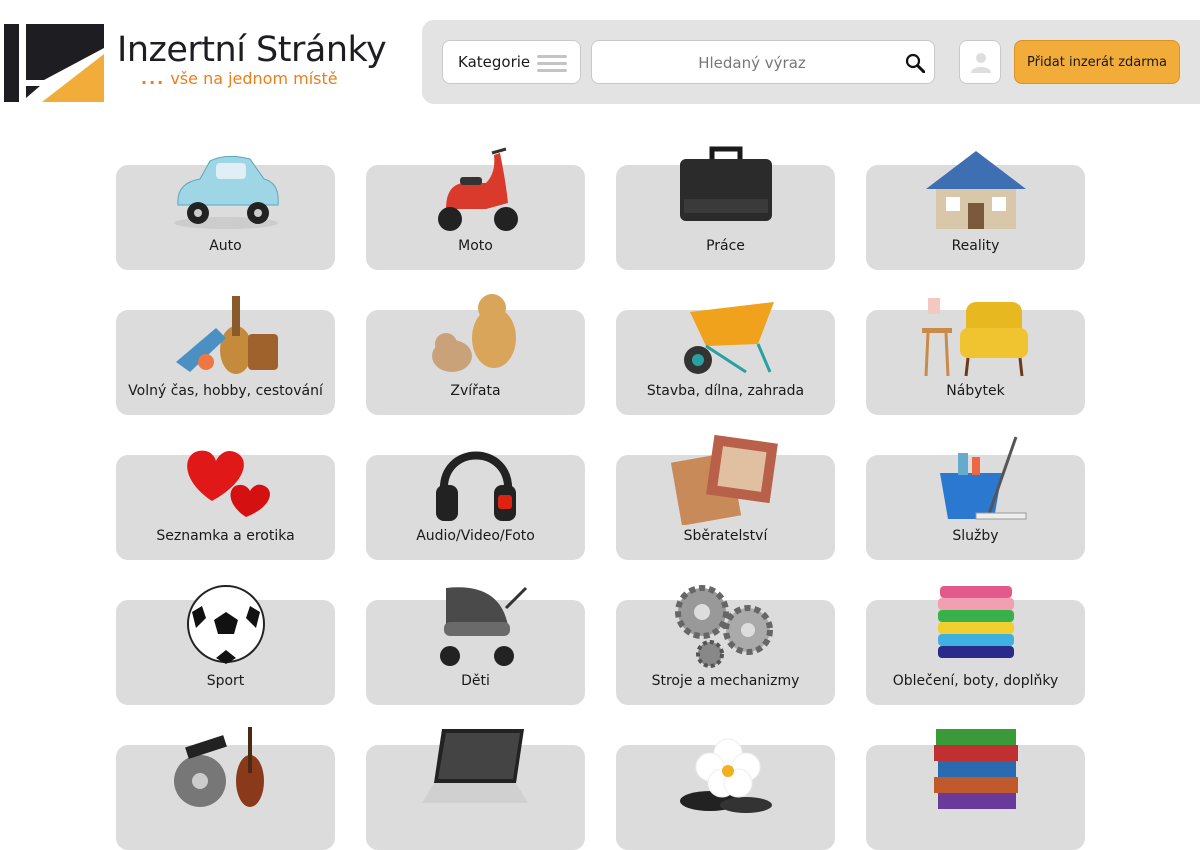 The height and width of the screenshot is (850, 1200). Describe the element at coordinates (975, 681) in the screenshot. I see `category-label: Oblečení, boty, doplňky` at that location.